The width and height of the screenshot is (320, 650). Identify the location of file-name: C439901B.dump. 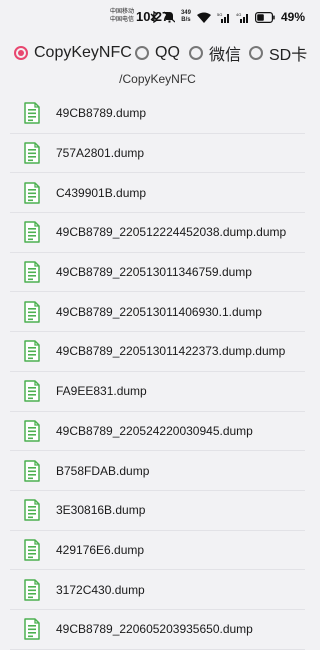
(101, 192).